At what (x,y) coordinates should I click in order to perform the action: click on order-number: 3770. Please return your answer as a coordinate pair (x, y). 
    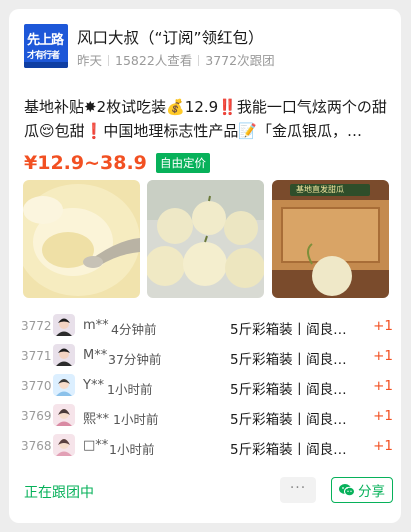
    Looking at the image, I should click on (36, 386).